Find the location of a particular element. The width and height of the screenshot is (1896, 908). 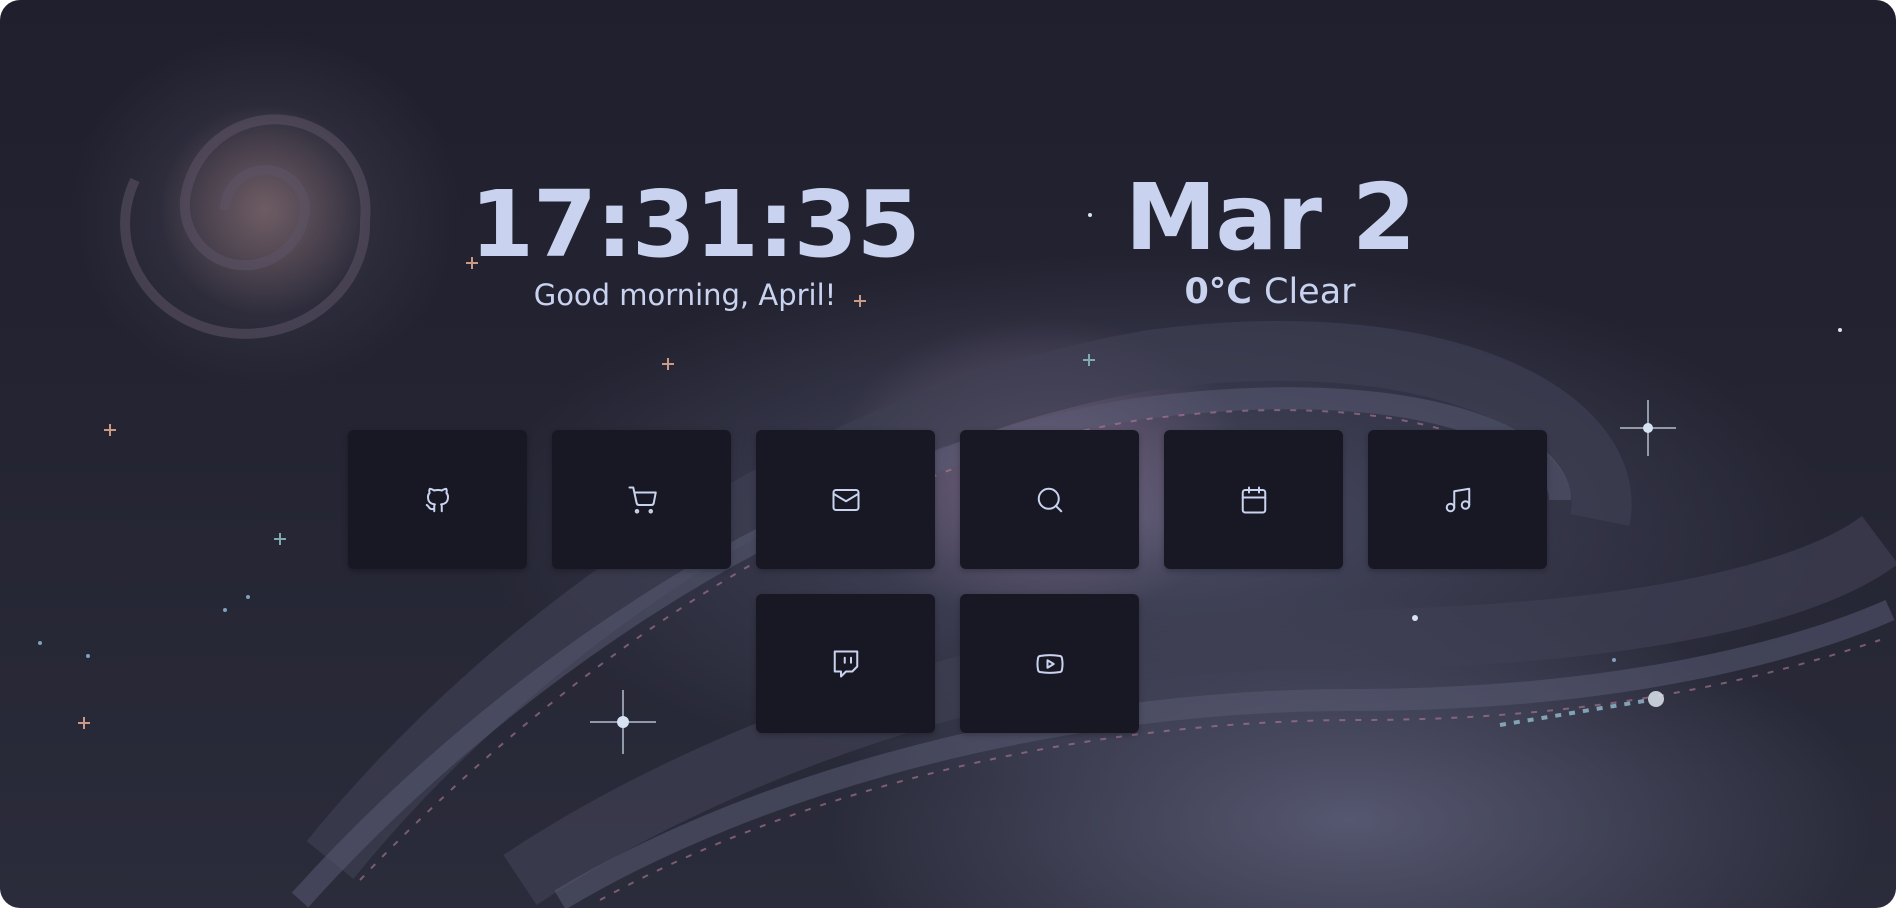

mail-icon is located at coordinates (846, 500).